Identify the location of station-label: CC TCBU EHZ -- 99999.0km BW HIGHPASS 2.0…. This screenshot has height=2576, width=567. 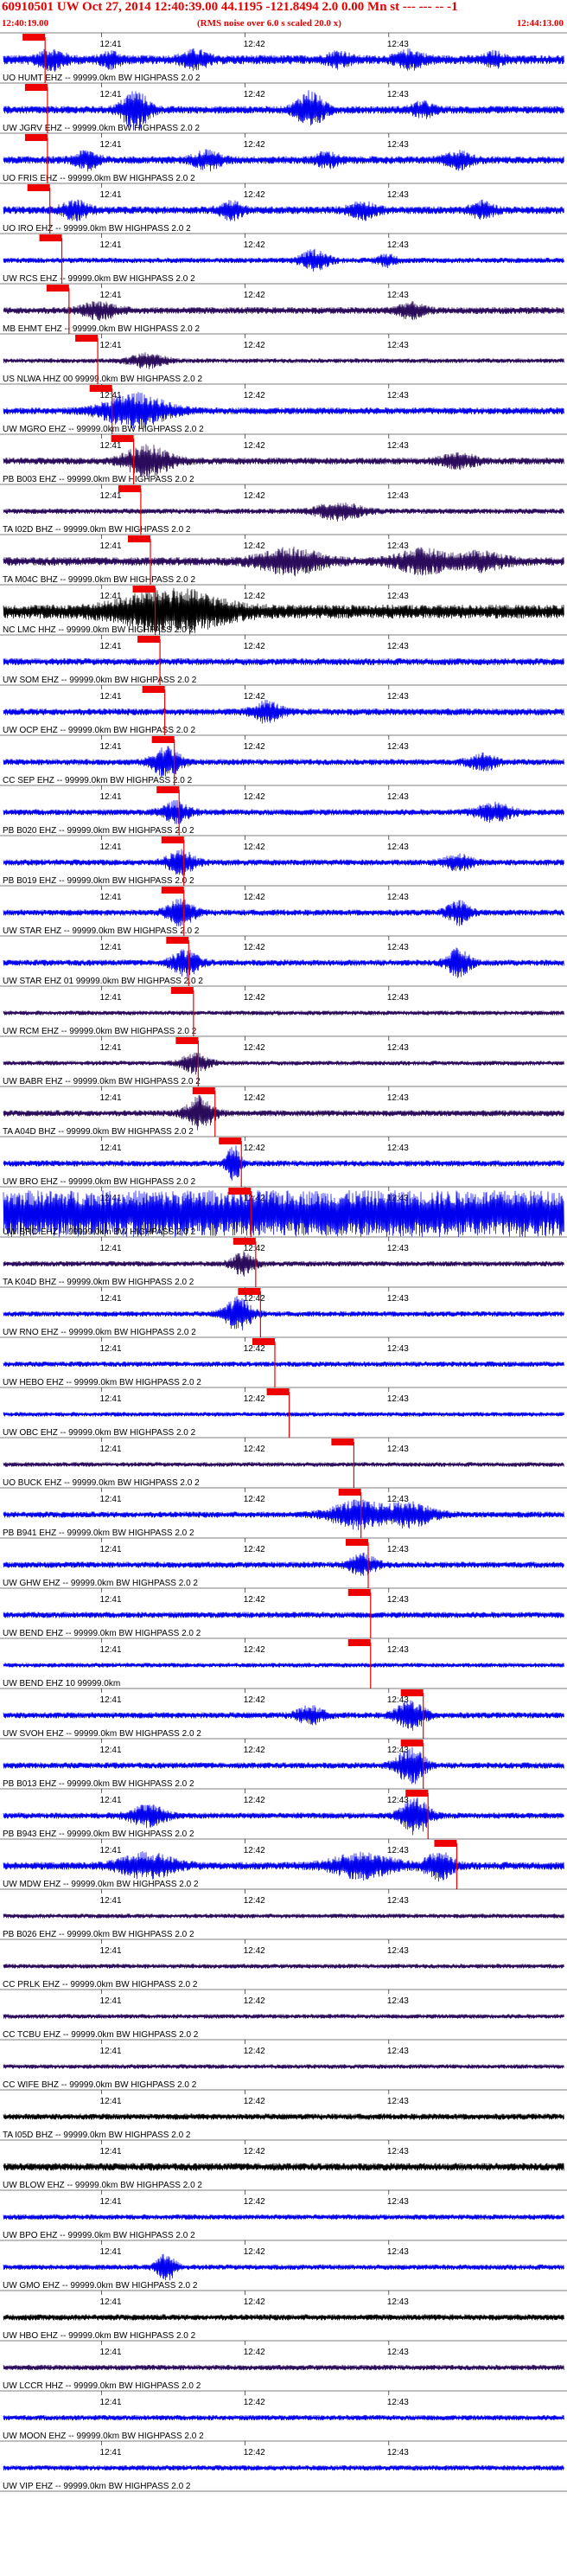
(101, 2035).